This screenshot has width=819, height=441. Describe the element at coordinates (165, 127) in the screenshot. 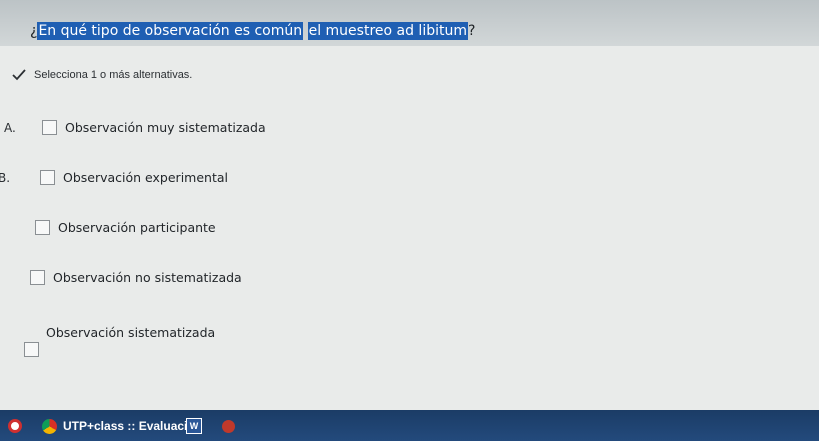

I see `option-label: Observación muy sistematizada` at that location.